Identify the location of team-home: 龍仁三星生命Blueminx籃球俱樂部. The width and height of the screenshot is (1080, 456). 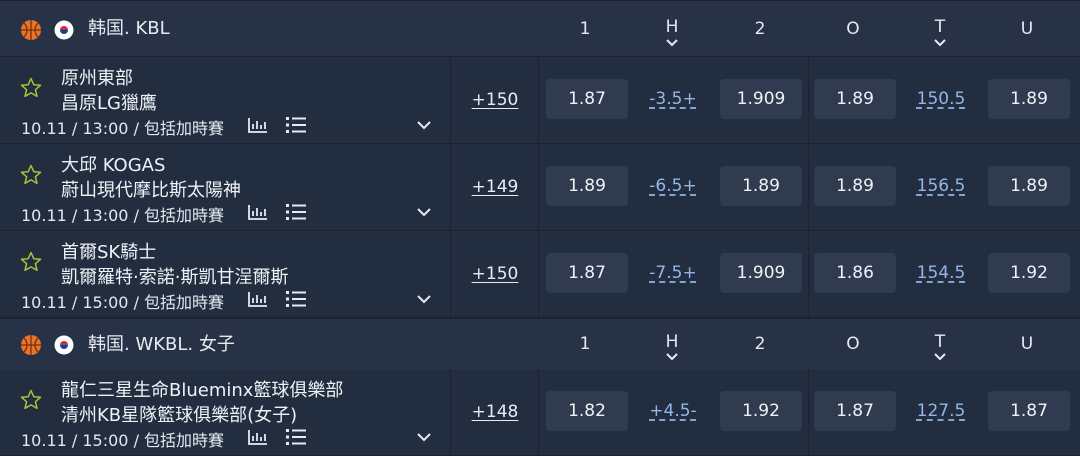
(202, 389).